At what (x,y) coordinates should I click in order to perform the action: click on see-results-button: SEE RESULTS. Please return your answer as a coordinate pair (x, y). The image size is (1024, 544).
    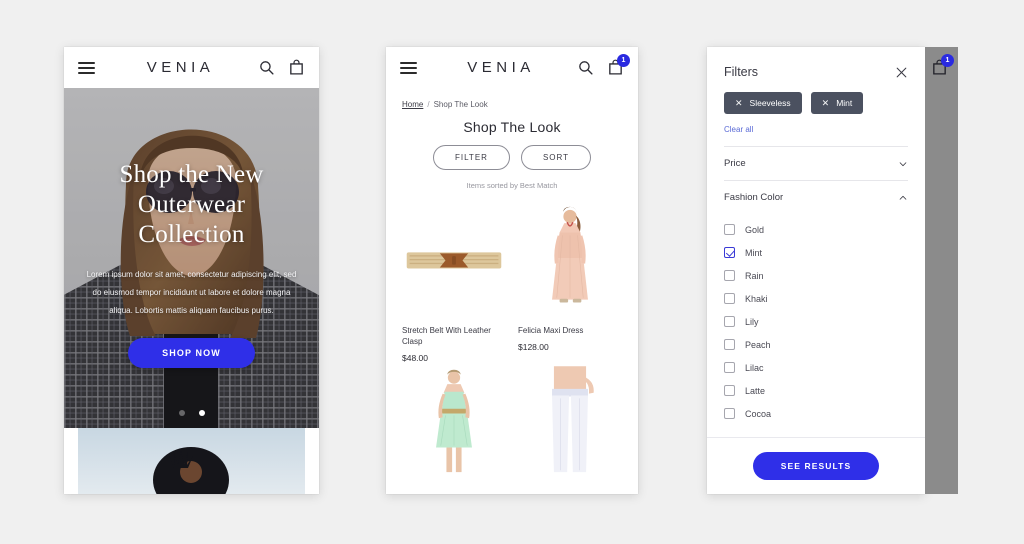
    Looking at the image, I should click on (816, 466).